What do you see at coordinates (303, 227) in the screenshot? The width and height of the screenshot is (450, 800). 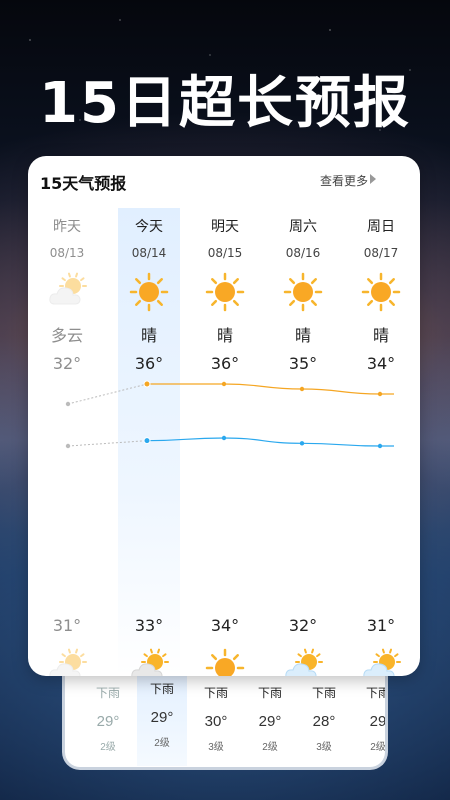 I see `day-label: 周六` at bounding box center [303, 227].